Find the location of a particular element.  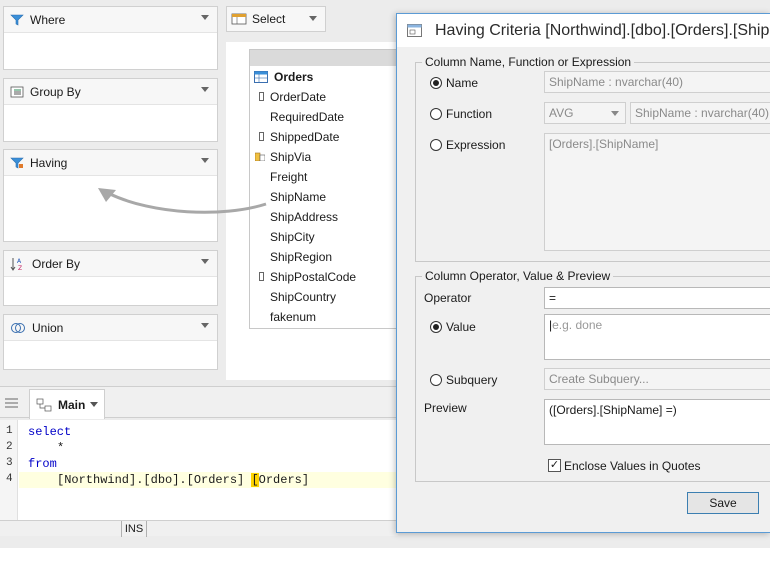

line-number: 1 is located at coordinates (9, 431).